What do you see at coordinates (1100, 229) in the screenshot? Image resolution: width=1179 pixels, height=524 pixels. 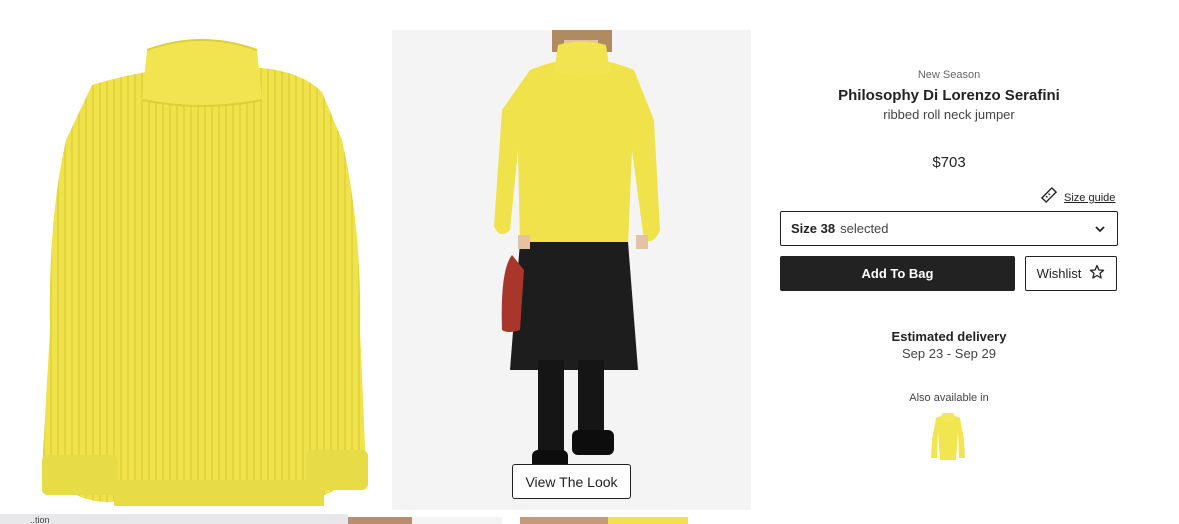 I see `chevron-down-icon` at bounding box center [1100, 229].